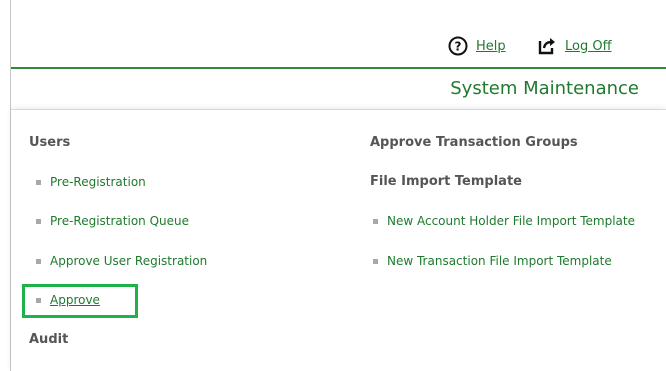 The height and width of the screenshot is (371, 666). I want to click on logoff-icon, so click(546, 46).